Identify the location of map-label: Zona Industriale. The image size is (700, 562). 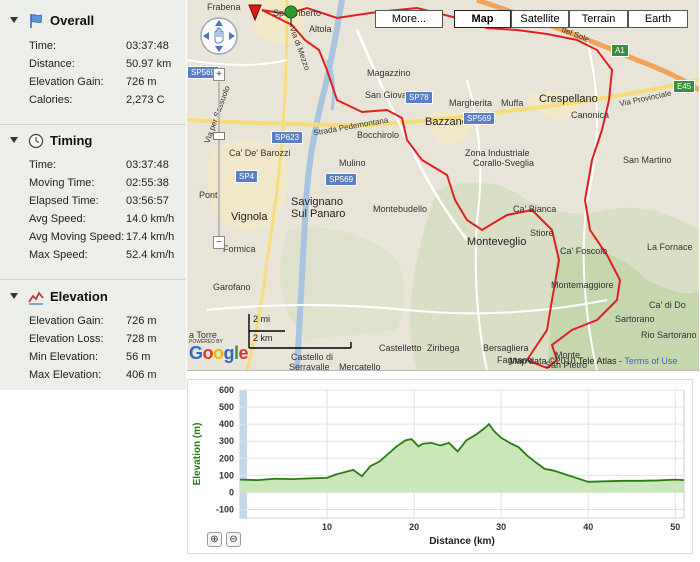
(497, 153).